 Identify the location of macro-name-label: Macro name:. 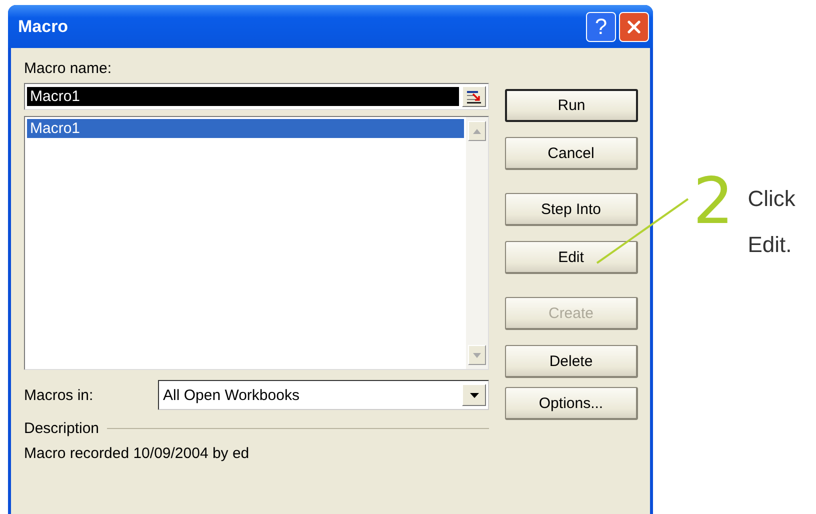
(68, 68).